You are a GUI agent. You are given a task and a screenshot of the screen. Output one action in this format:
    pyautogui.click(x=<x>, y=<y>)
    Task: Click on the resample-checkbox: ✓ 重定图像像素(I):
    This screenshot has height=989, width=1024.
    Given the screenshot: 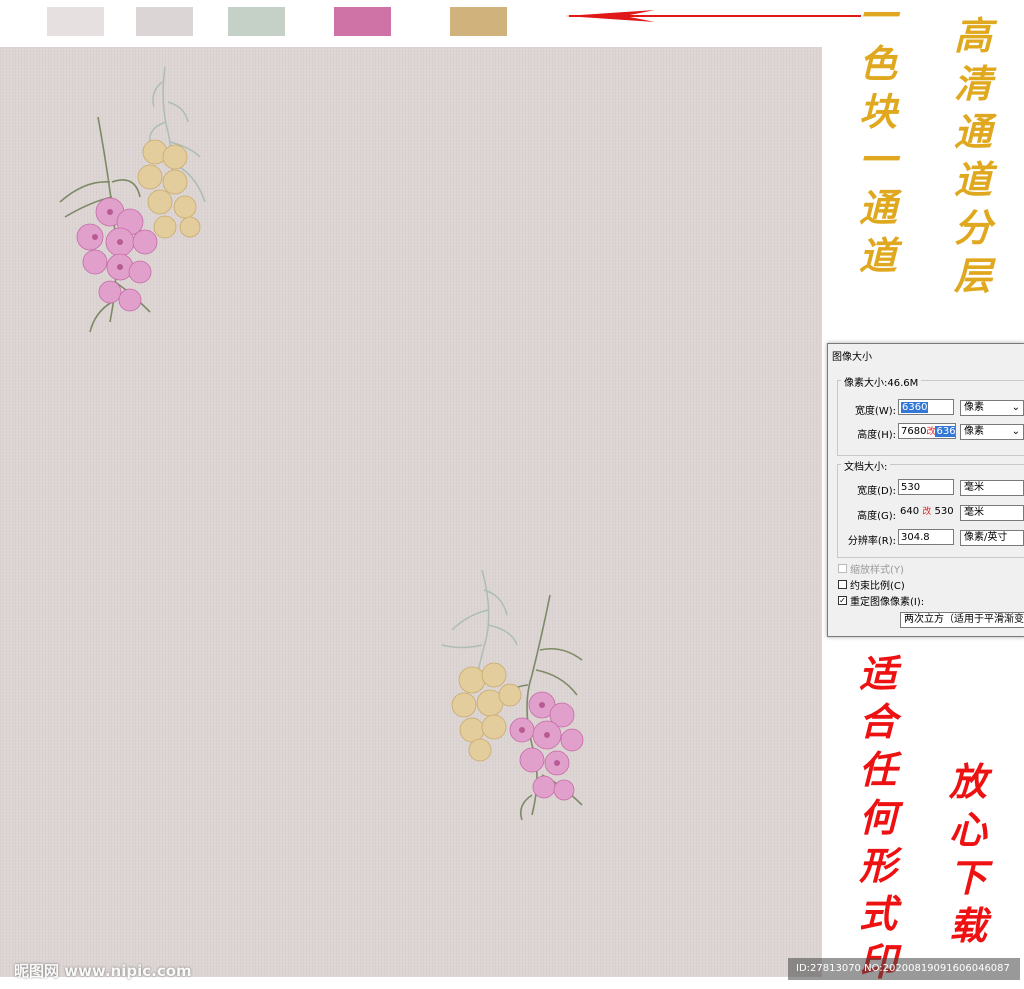 What is the action you would take?
    pyautogui.click(x=881, y=600)
    